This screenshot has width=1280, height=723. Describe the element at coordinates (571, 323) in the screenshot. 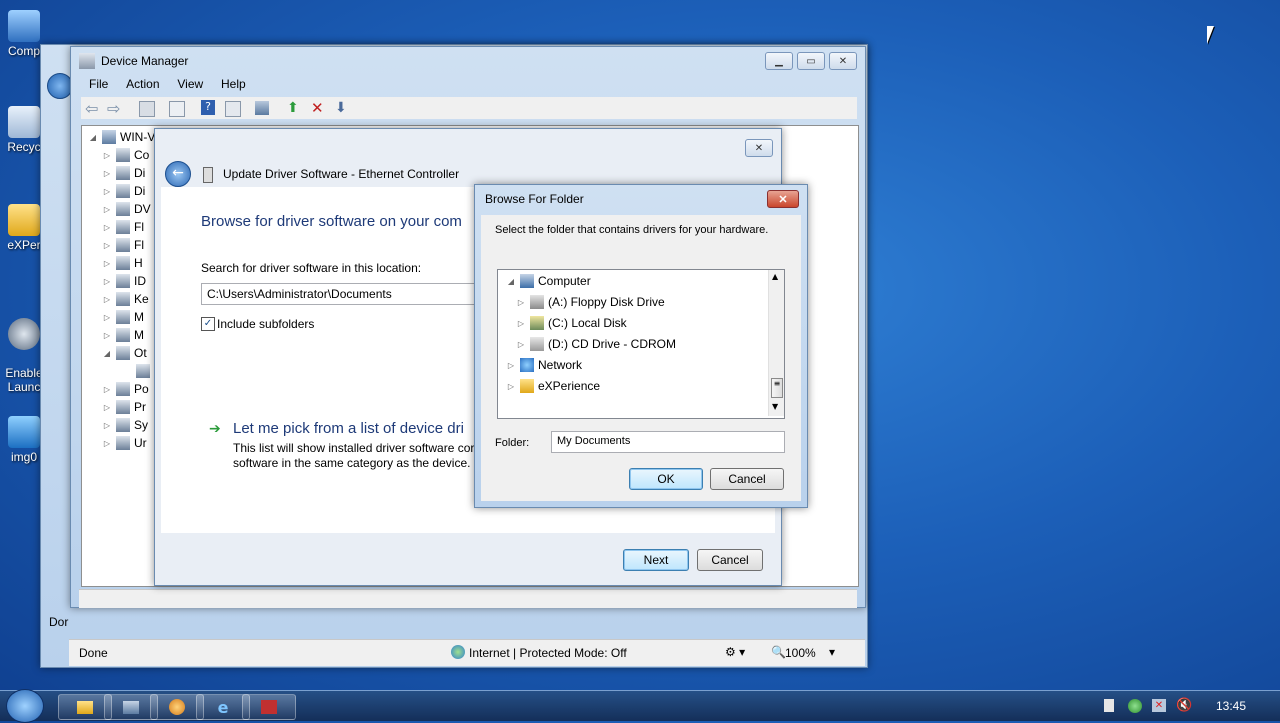

I see `folder-tree-item: ▷ (C:) Local Disk` at that location.